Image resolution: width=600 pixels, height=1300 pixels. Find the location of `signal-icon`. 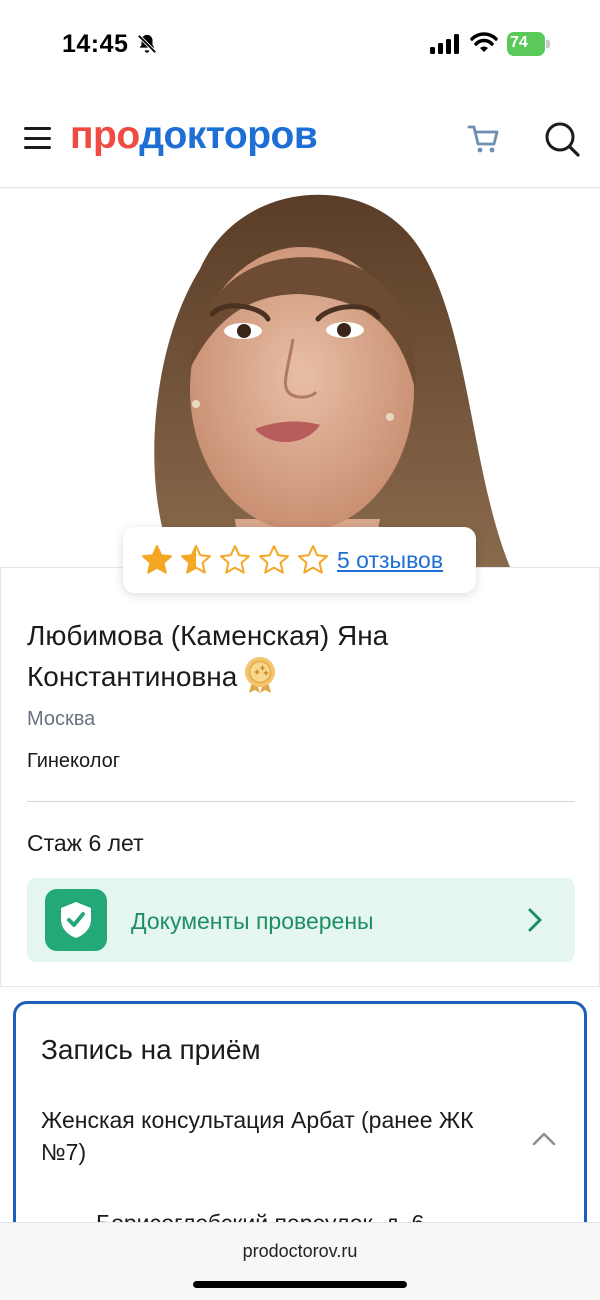

signal-icon is located at coordinates (444, 44).